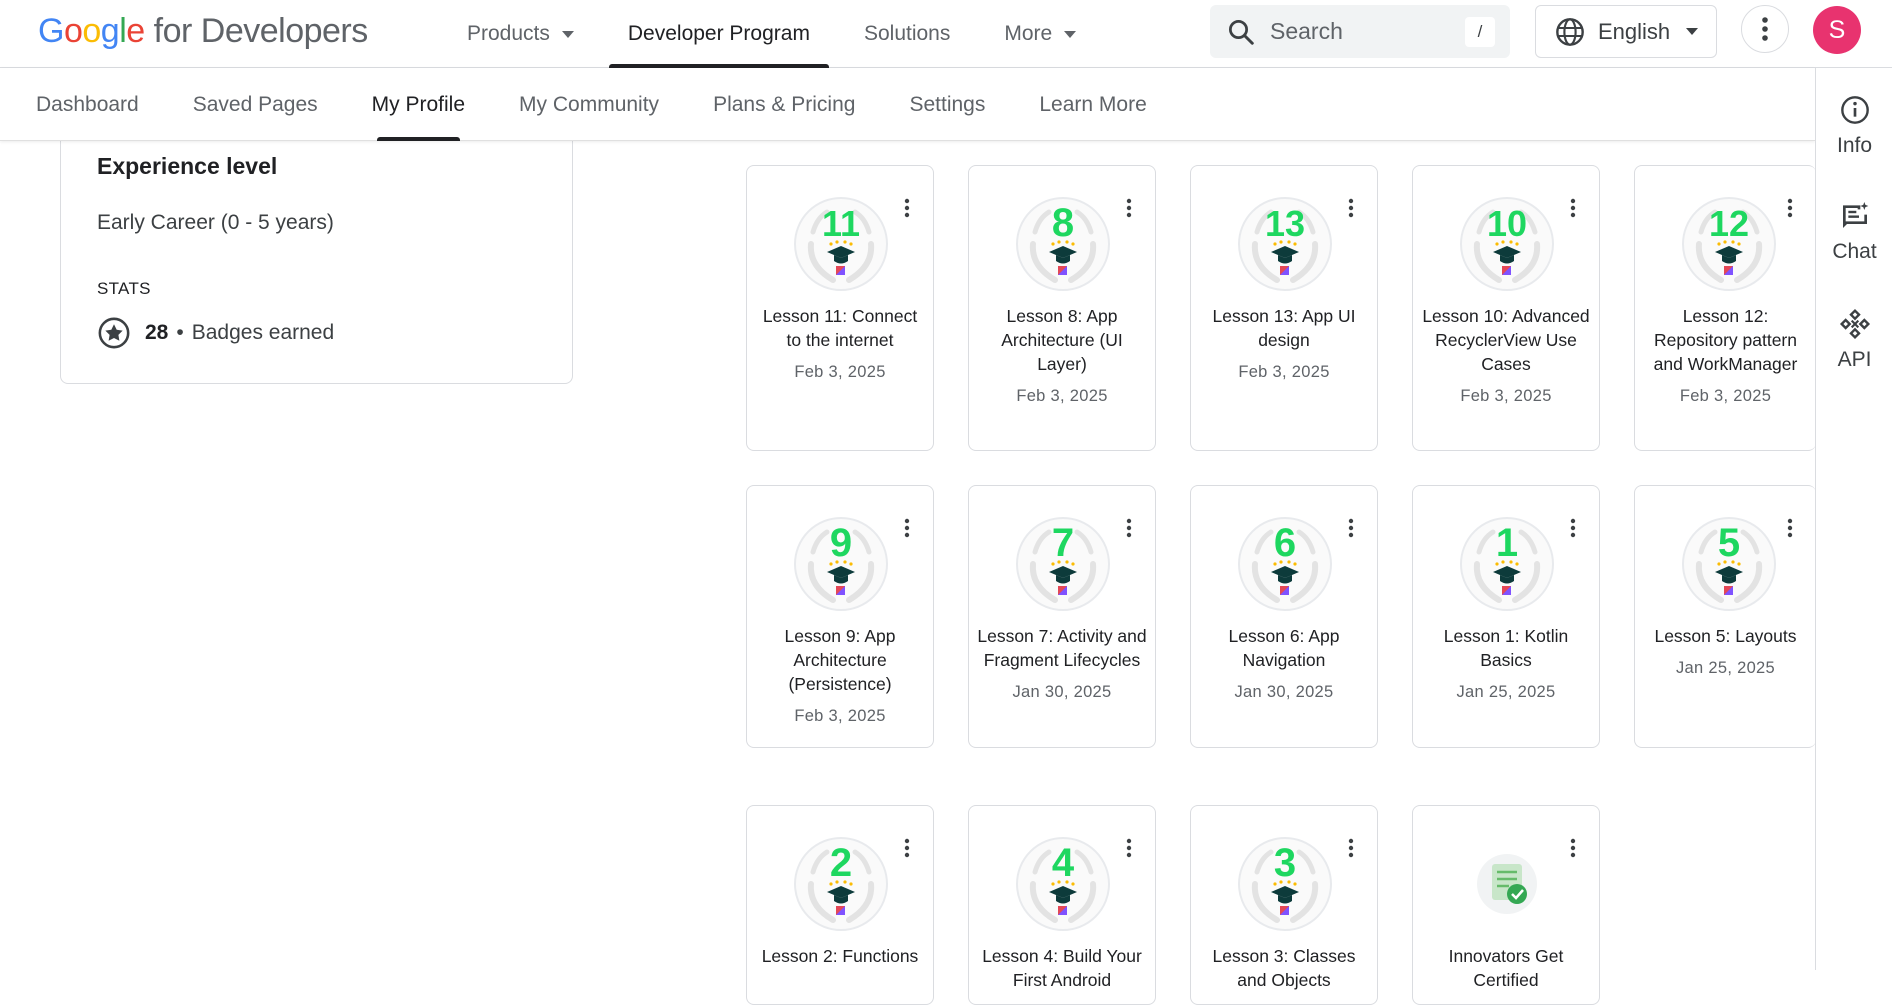 The height and width of the screenshot is (1005, 1892). Describe the element at coordinates (1360, 31) in the screenshot. I see `search-box: Search /` at that location.